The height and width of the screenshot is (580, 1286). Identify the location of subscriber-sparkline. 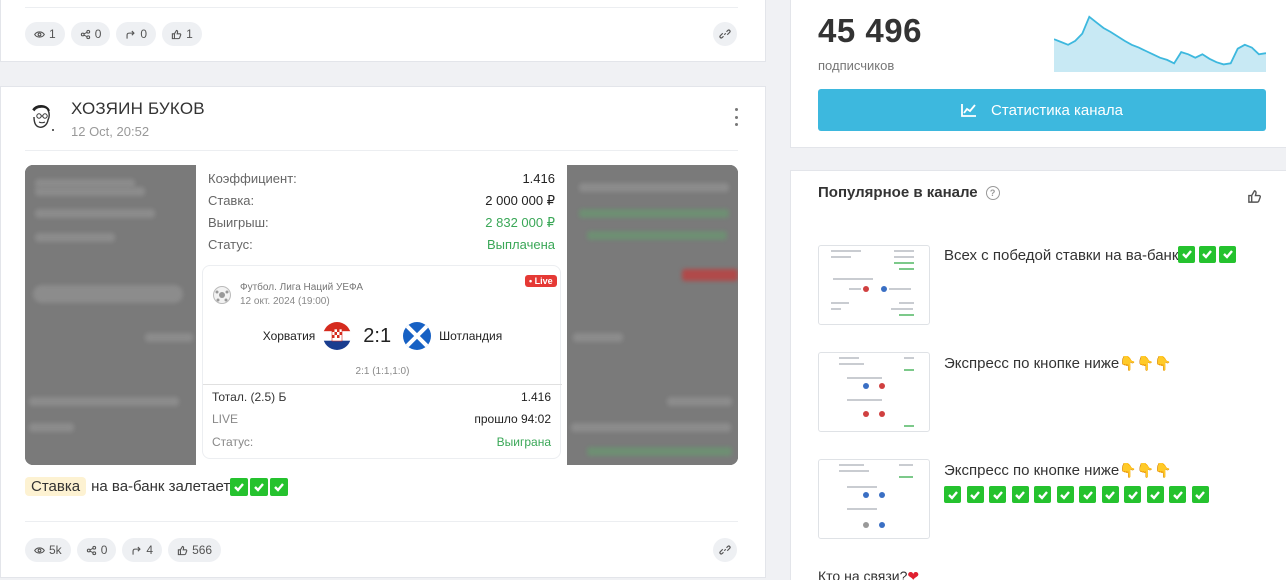
(1160, 41).